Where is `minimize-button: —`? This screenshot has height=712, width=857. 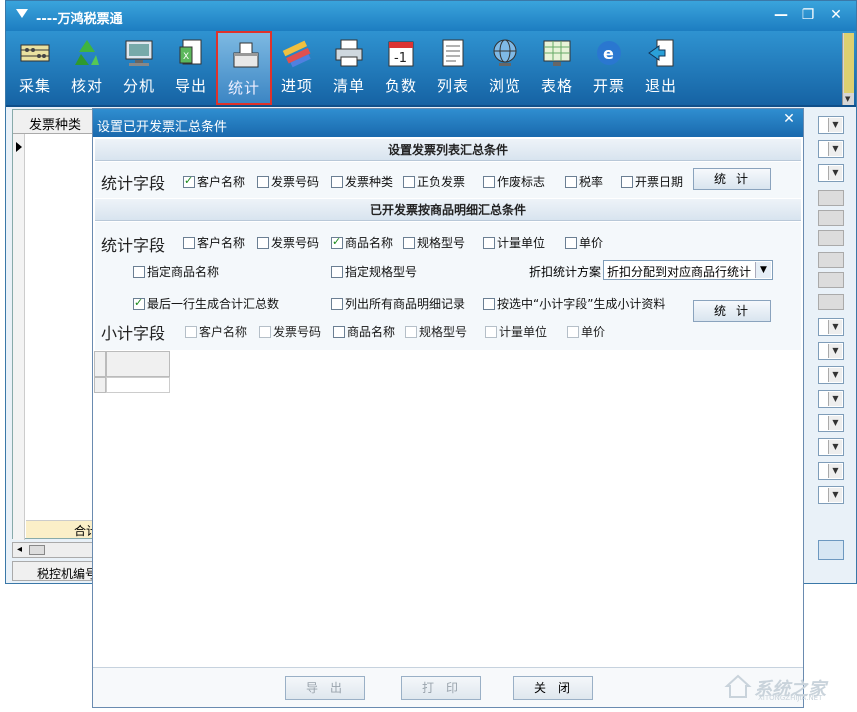 minimize-button: — is located at coordinates (781, 15).